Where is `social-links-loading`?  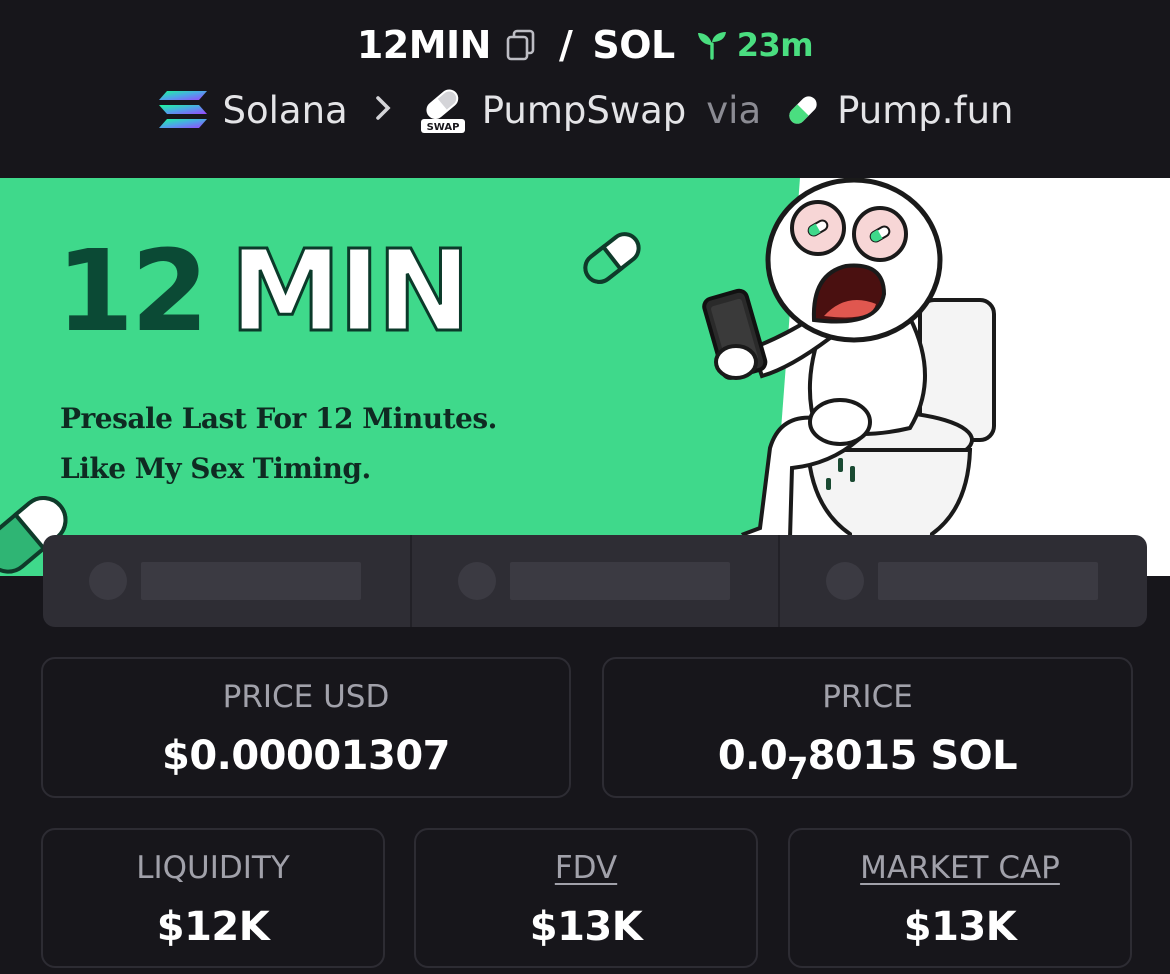 social-links-loading is located at coordinates (595, 581).